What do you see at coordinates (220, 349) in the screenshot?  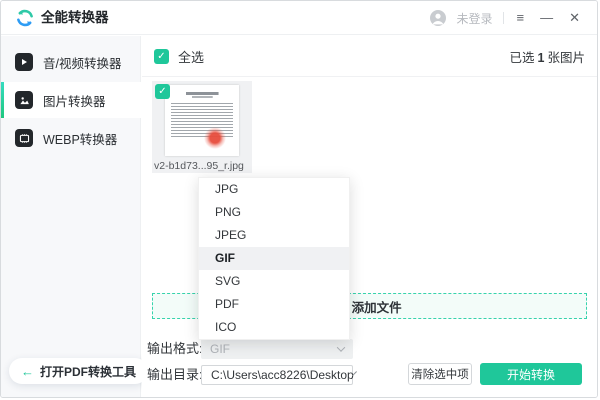 I see `output-format-value: GIF` at bounding box center [220, 349].